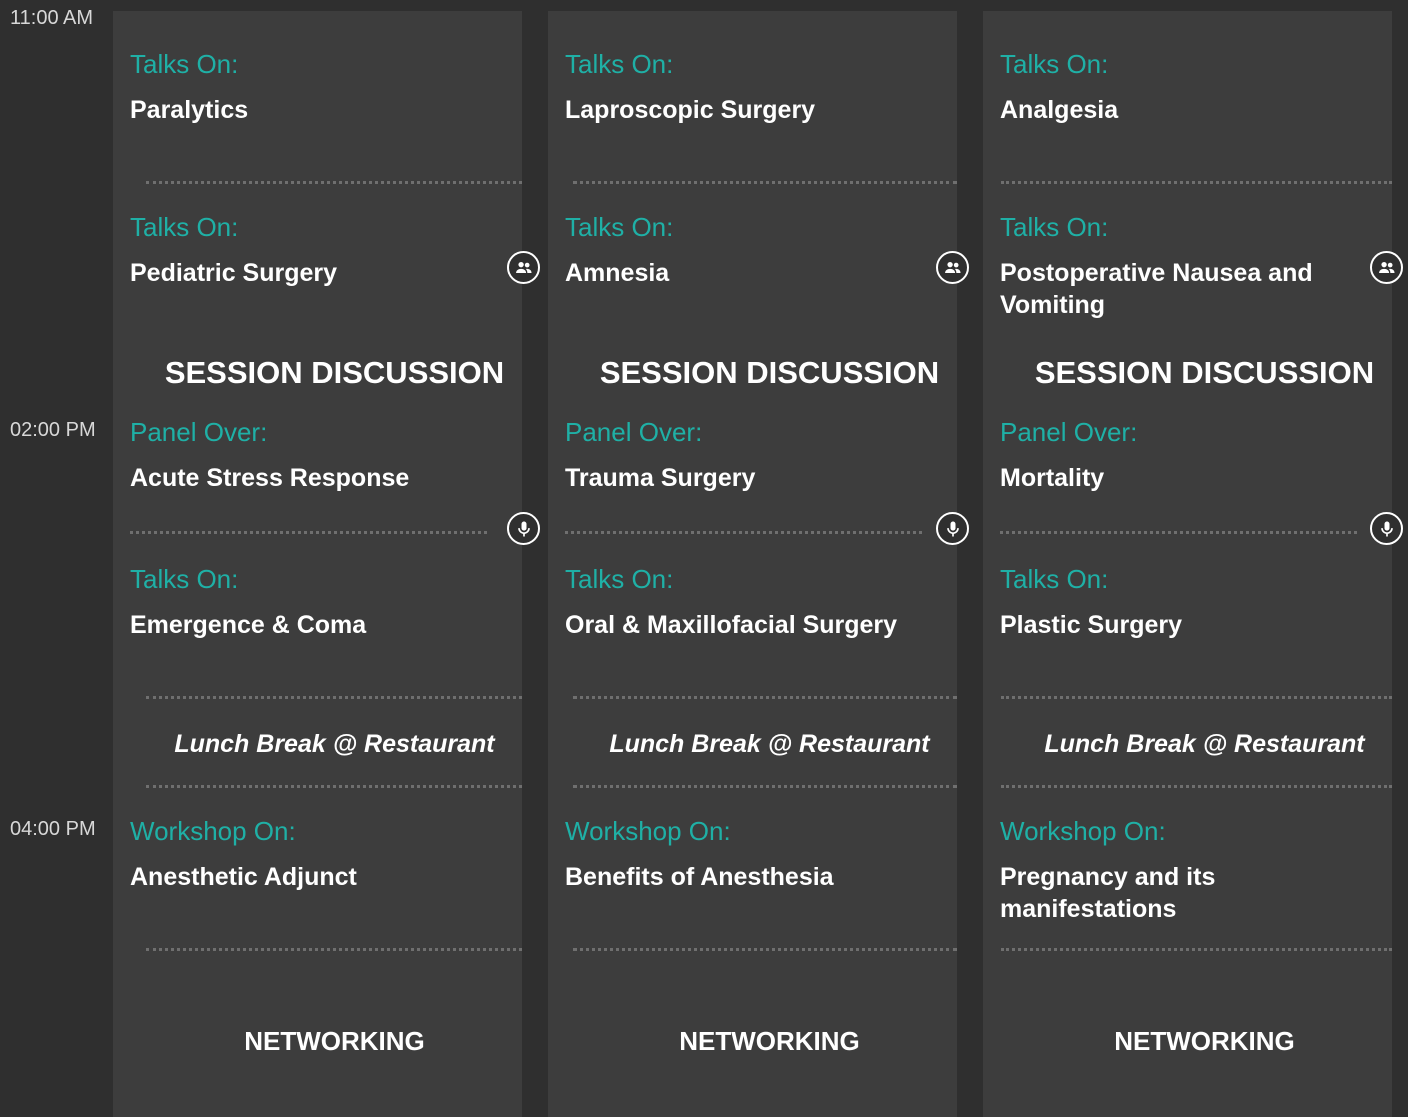 This screenshot has width=1408, height=1117. What do you see at coordinates (755, 110) in the screenshot?
I see `talk-title: Laproscopic Surgery` at bounding box center [755, 110].